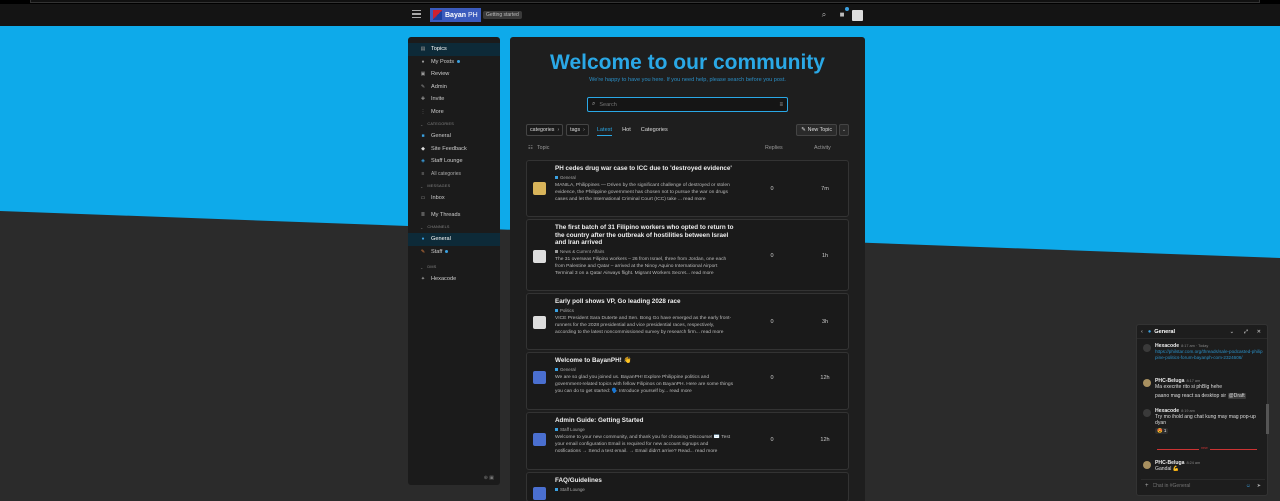 Image resolution: width=1280 pixels, height=501 pixels. What do you see at coordinates (1147, 486) in the screenshot?
I see `plus-icon: +` at bounding box center [1147, 486].